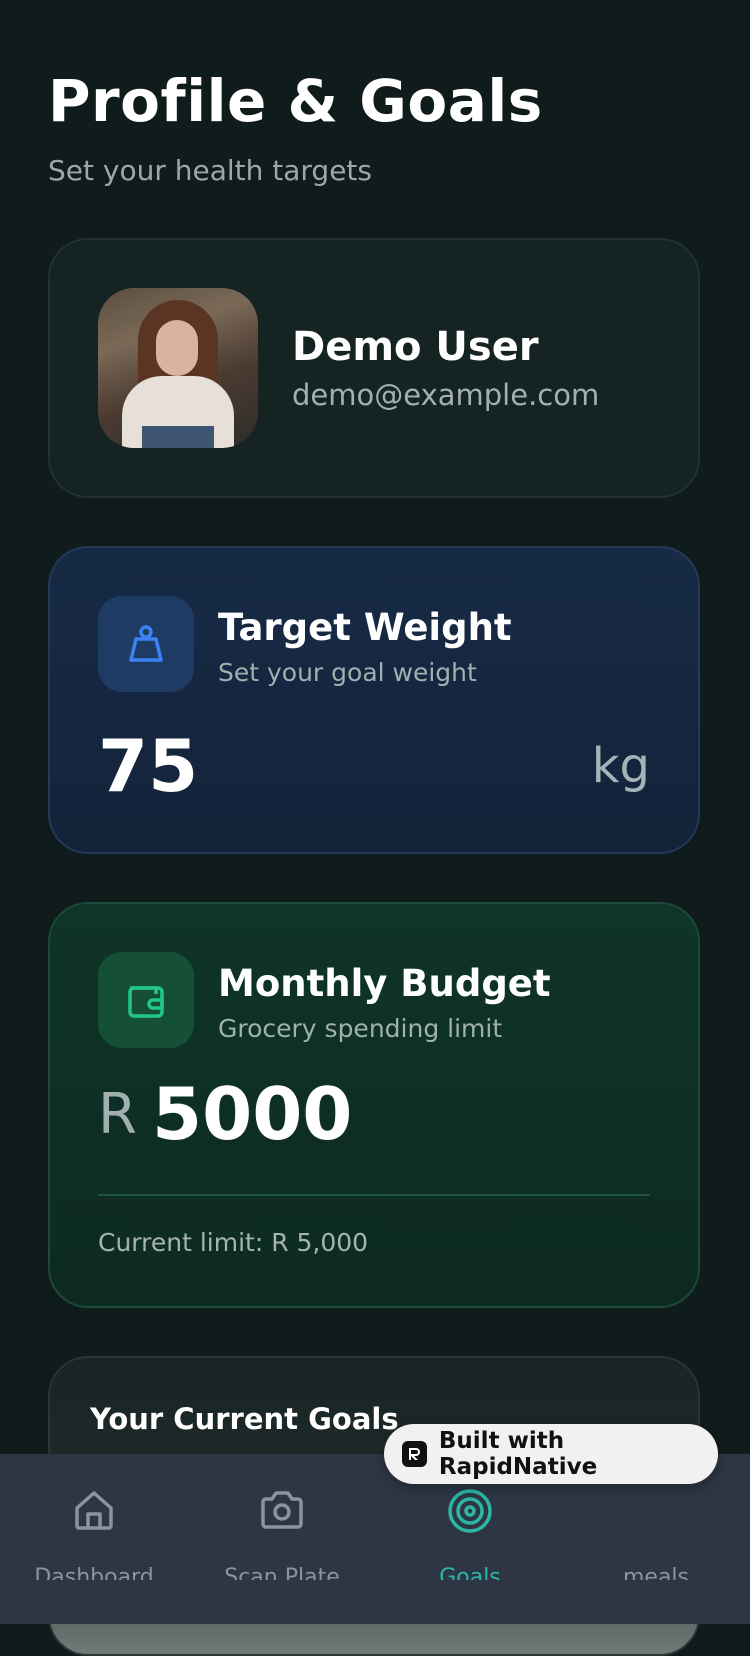 The height and width of the screenshot is (1656, 750). I want to click on weight-icon, so click(146, 644).